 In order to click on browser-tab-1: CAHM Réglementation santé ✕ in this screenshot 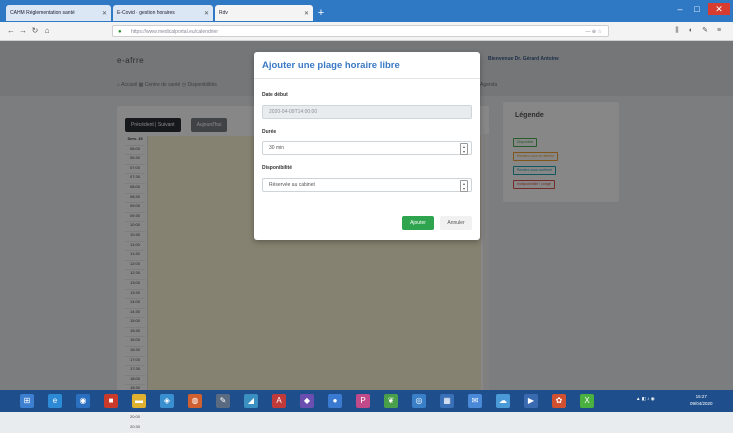, I will do `click(58, 13)`.